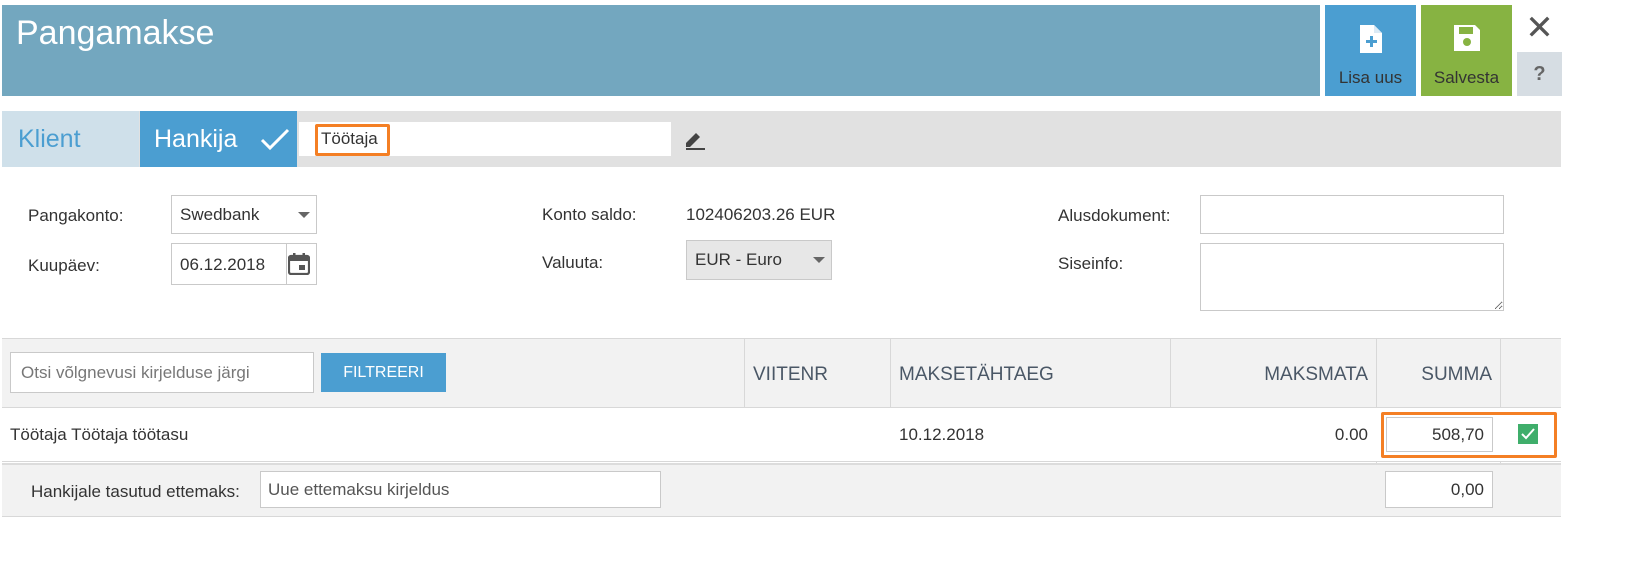  What do you see at coordinates (695, 142) in the screenshot?
I see `edit-pencil-icon` at bounding box center [695, 142].